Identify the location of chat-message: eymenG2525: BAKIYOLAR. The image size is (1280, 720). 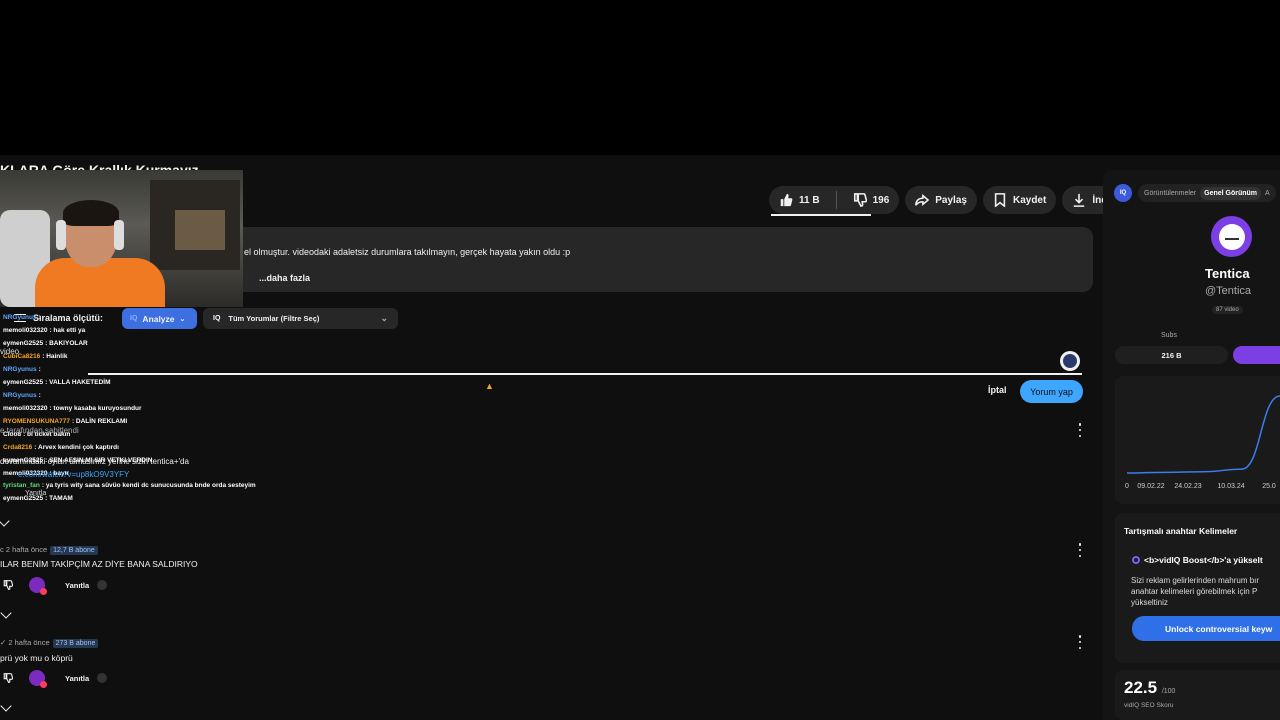
(45, 343).